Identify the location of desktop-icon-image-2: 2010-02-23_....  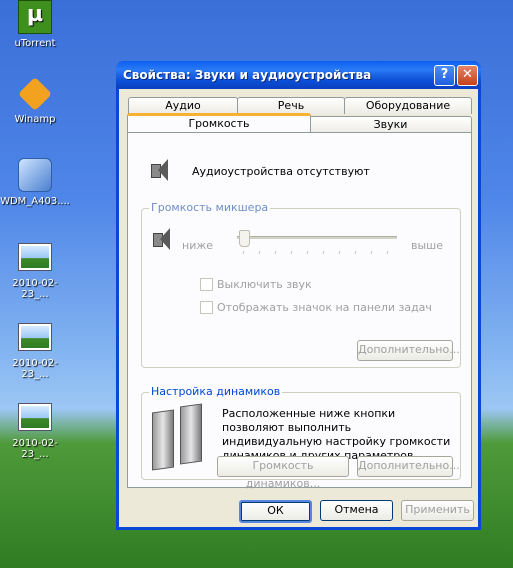
(35, 352).